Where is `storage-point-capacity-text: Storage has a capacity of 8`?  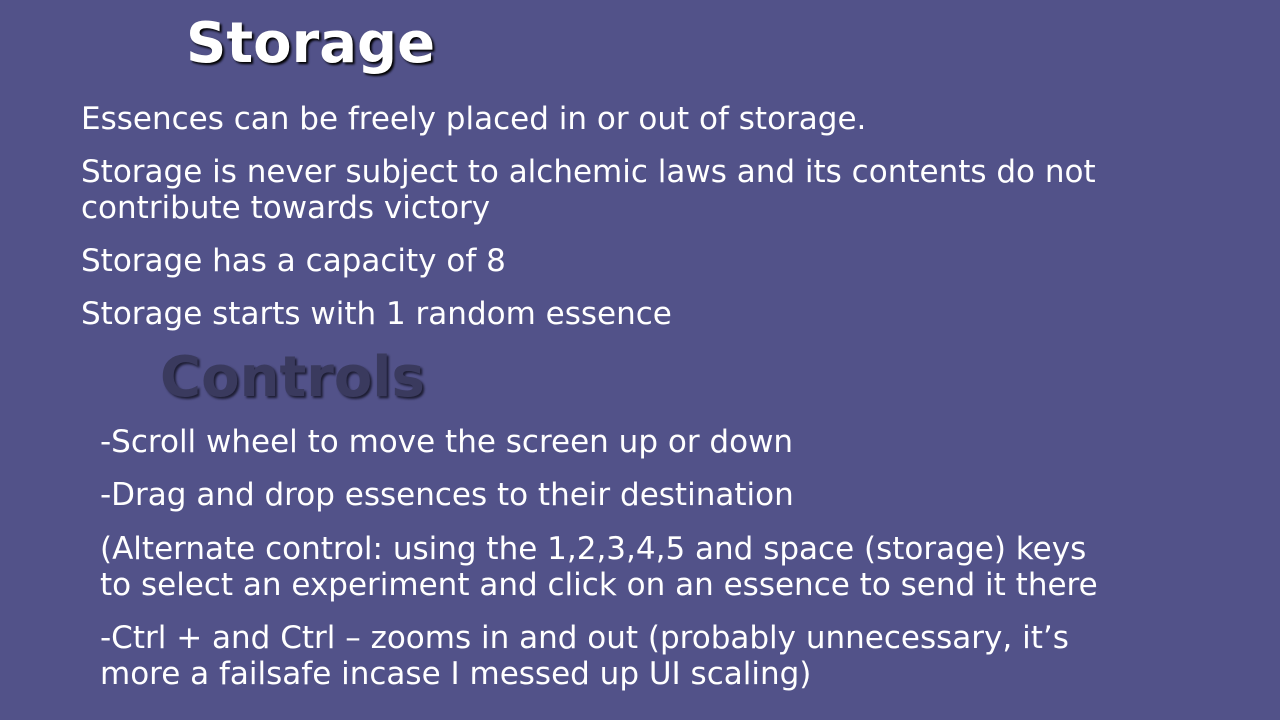 storage-point-capacity-text: Storage has a capacity of 8 is located at coordinates (293, 261).